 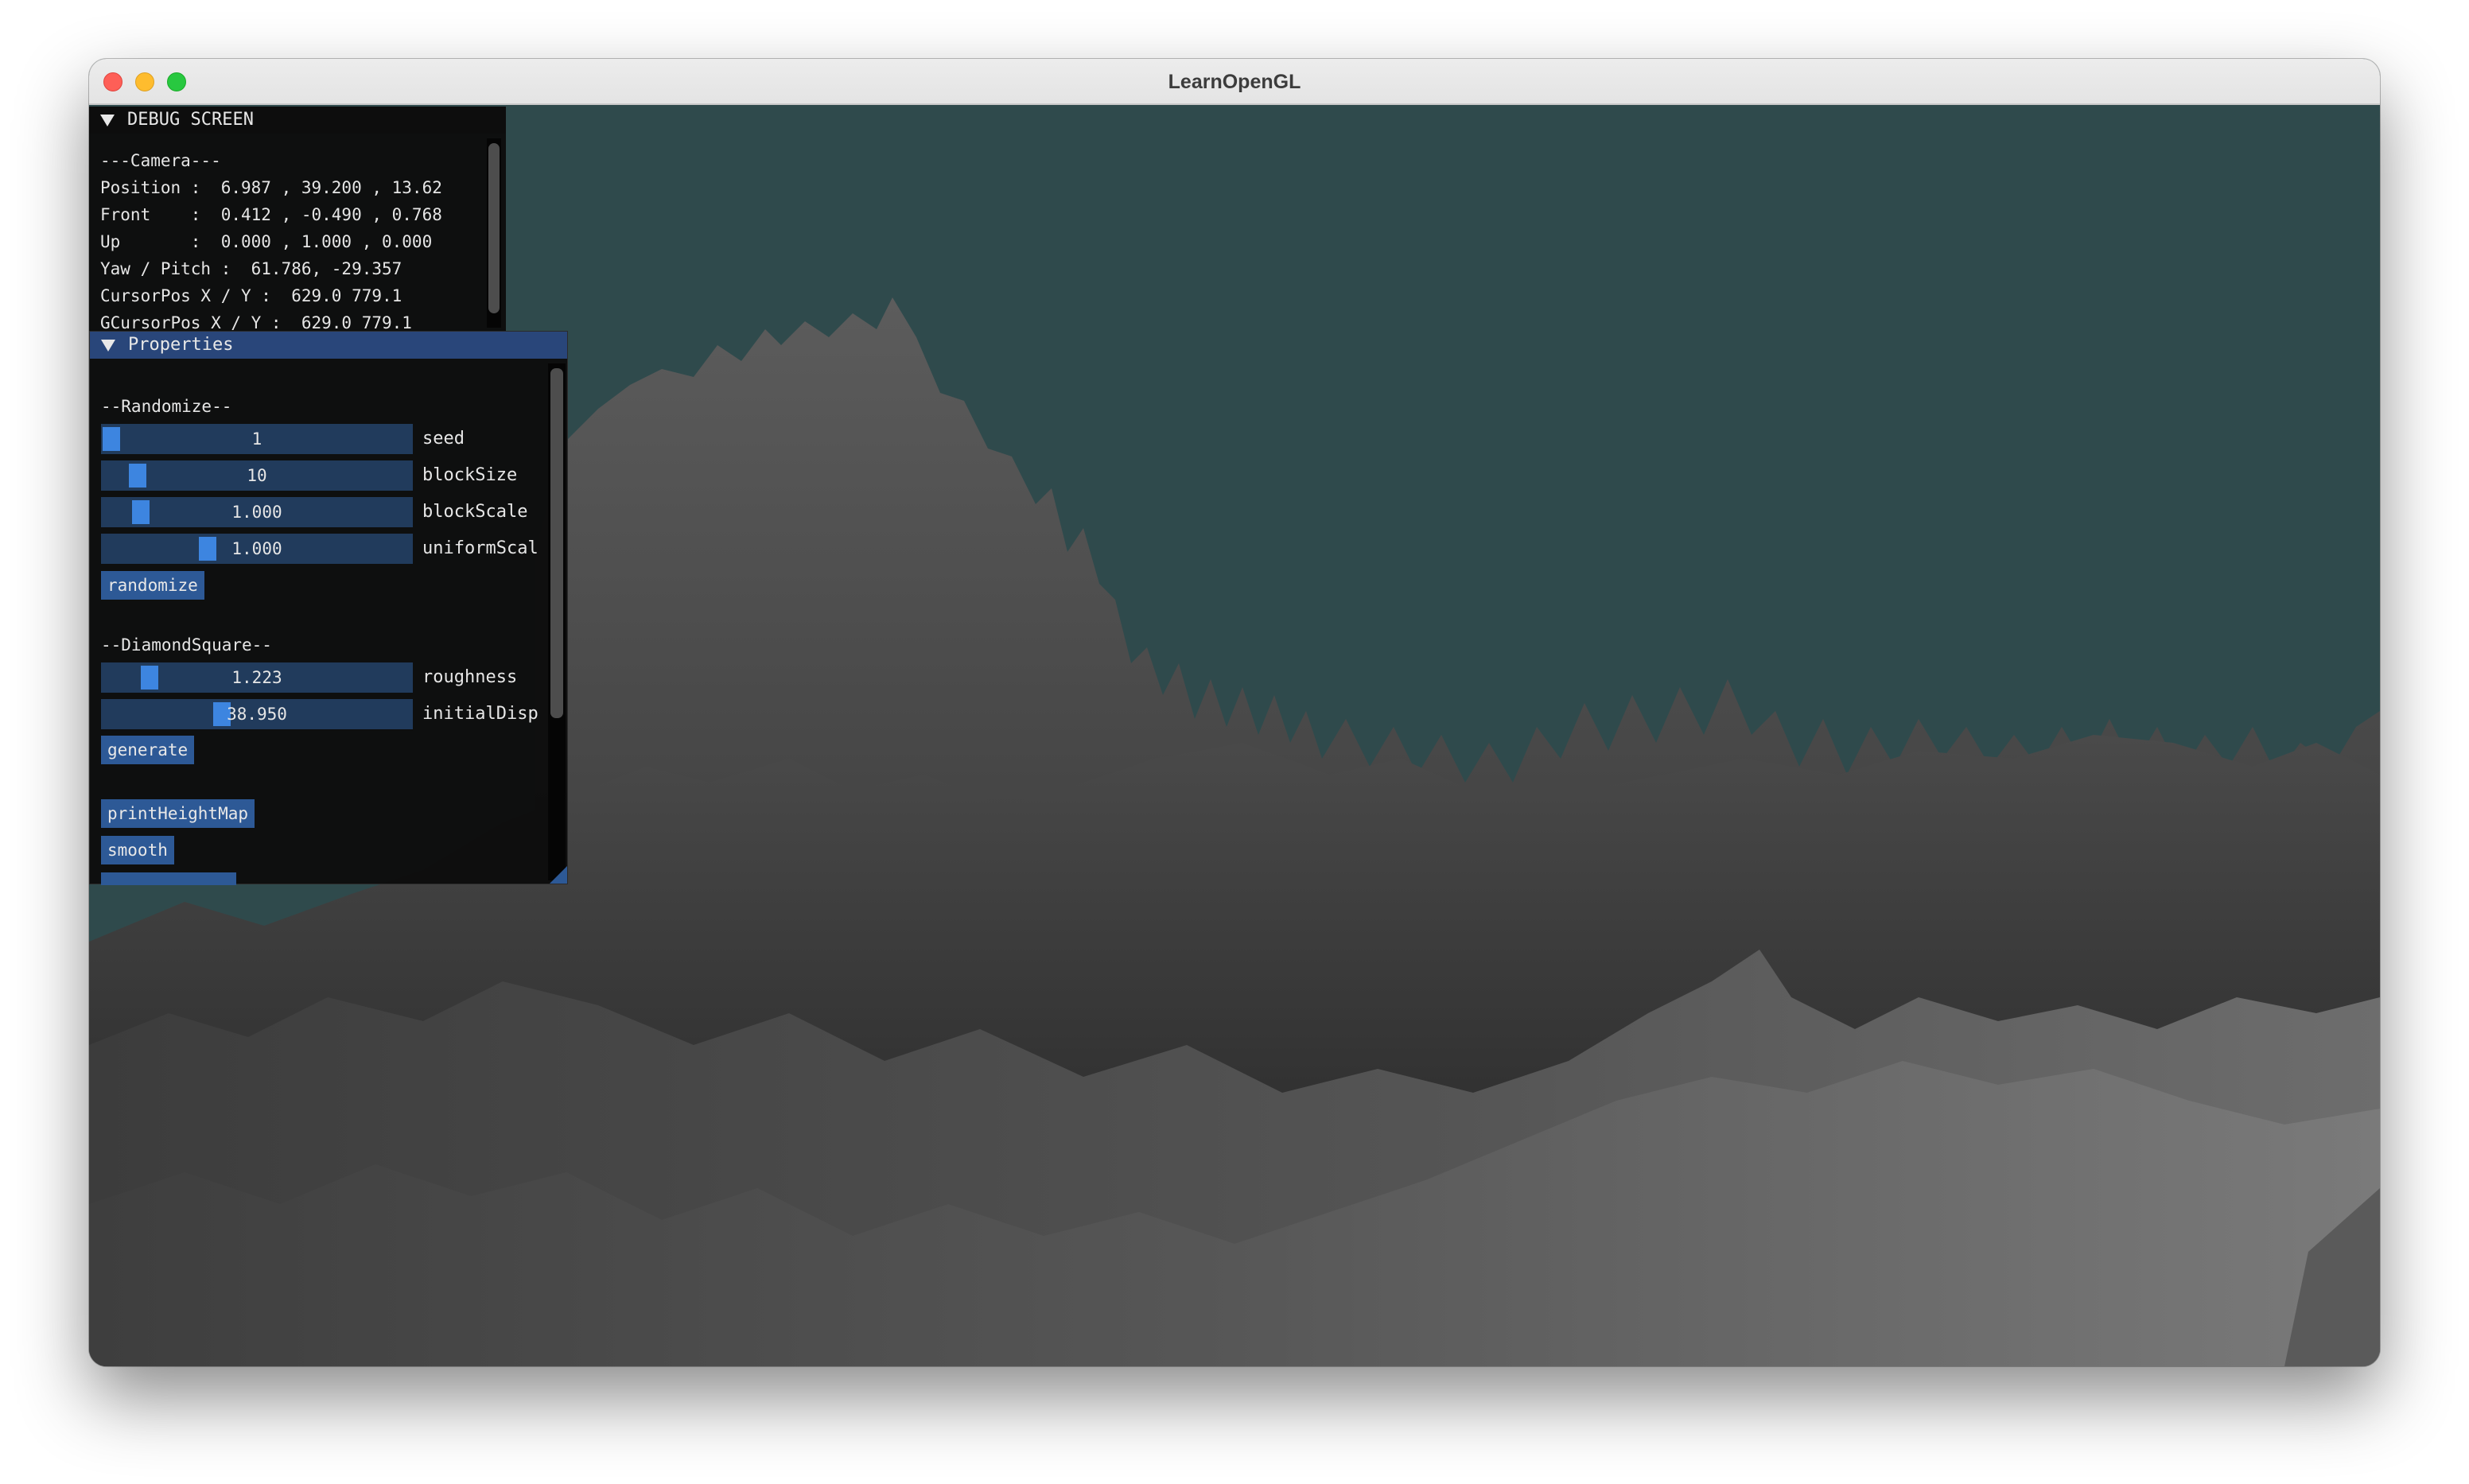 What do you see at coordinates (190, 120) in the screenshot?
I see `debug-panel-title: DEBUG SCREEN` at bounding box center [190, 120].